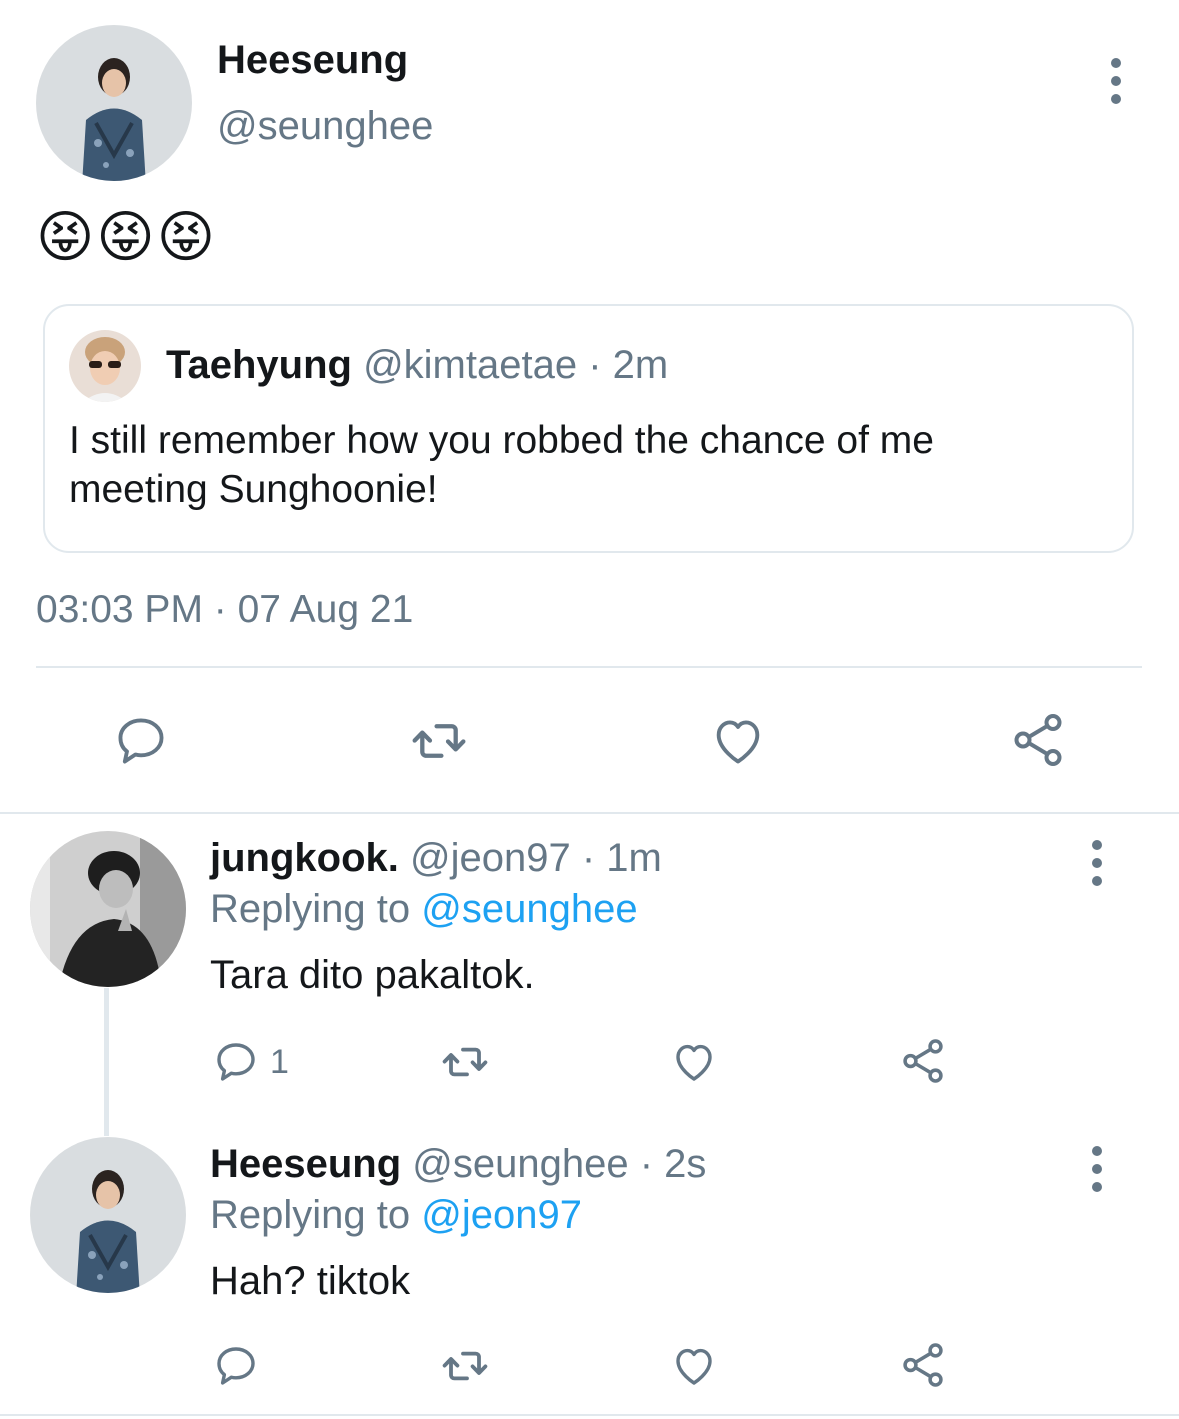  Describe the element at coordinates (589, 667) in the screenshot. I see `timestamp-divider` at that location.